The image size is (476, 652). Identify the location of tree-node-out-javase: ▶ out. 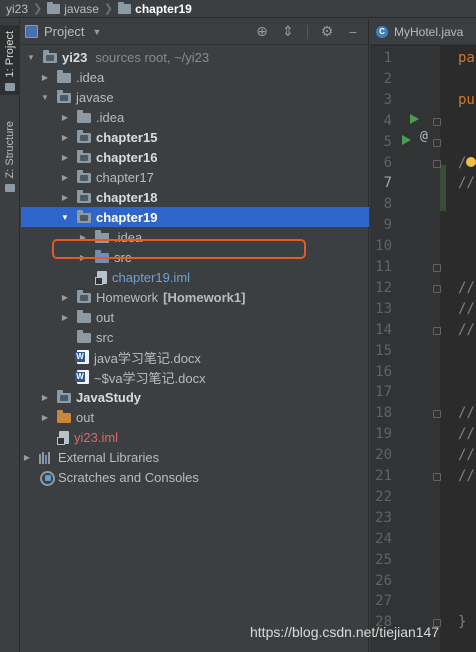
(195, 317).